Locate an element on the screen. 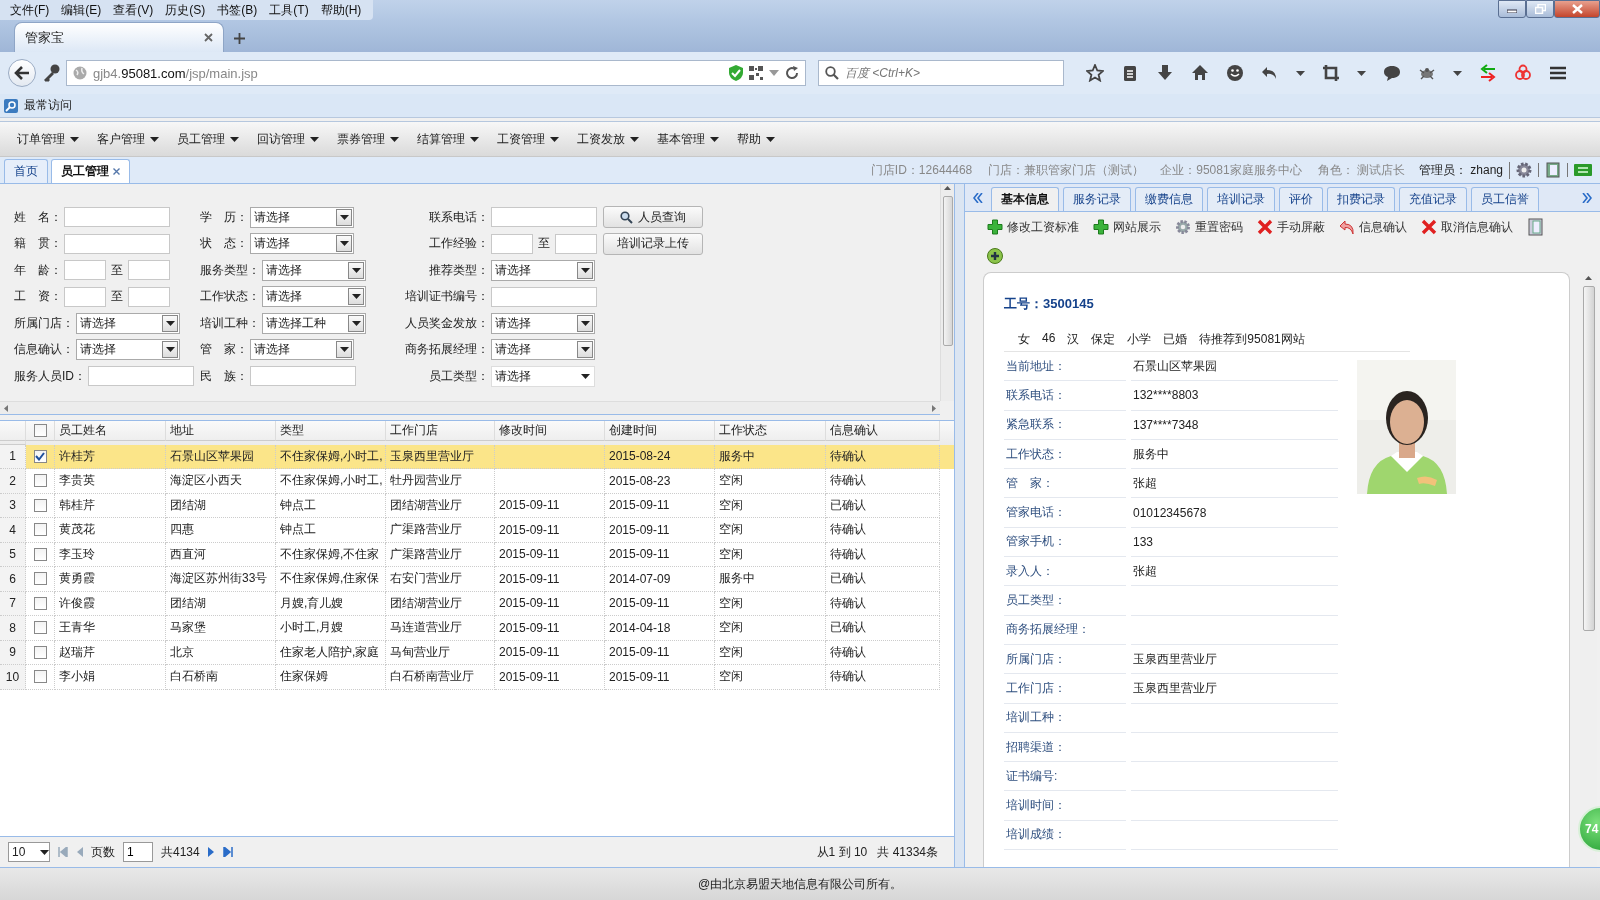 This screenshot has width=1600, height=900. action-button: 重置密码 is located at coordinates (1209, 227).